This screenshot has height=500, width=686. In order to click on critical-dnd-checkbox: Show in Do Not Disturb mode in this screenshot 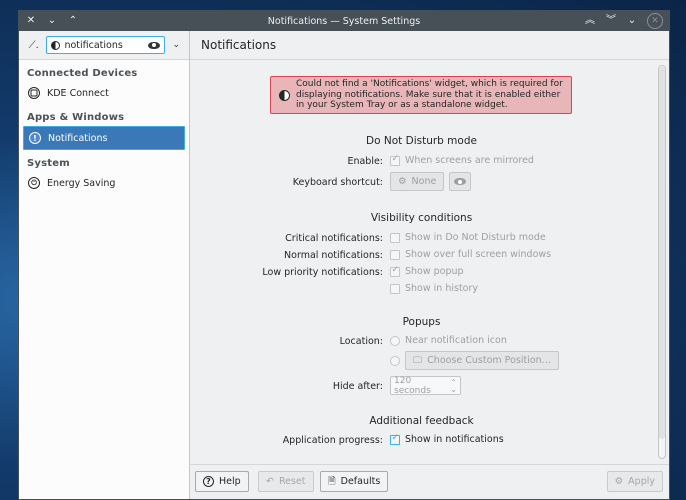, I will do `click(468, 237)`.